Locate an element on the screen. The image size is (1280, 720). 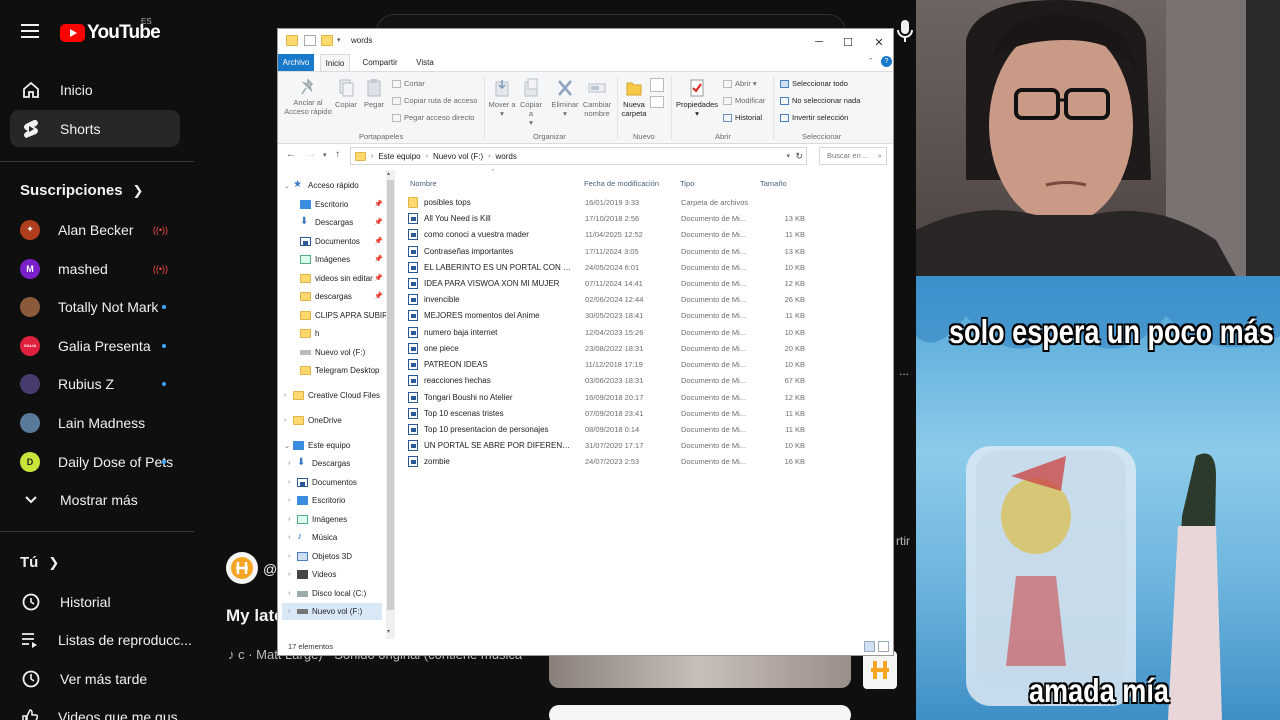
nav-pc-descargas: › ⬇ Descargas is located at coordinates (319, 463).